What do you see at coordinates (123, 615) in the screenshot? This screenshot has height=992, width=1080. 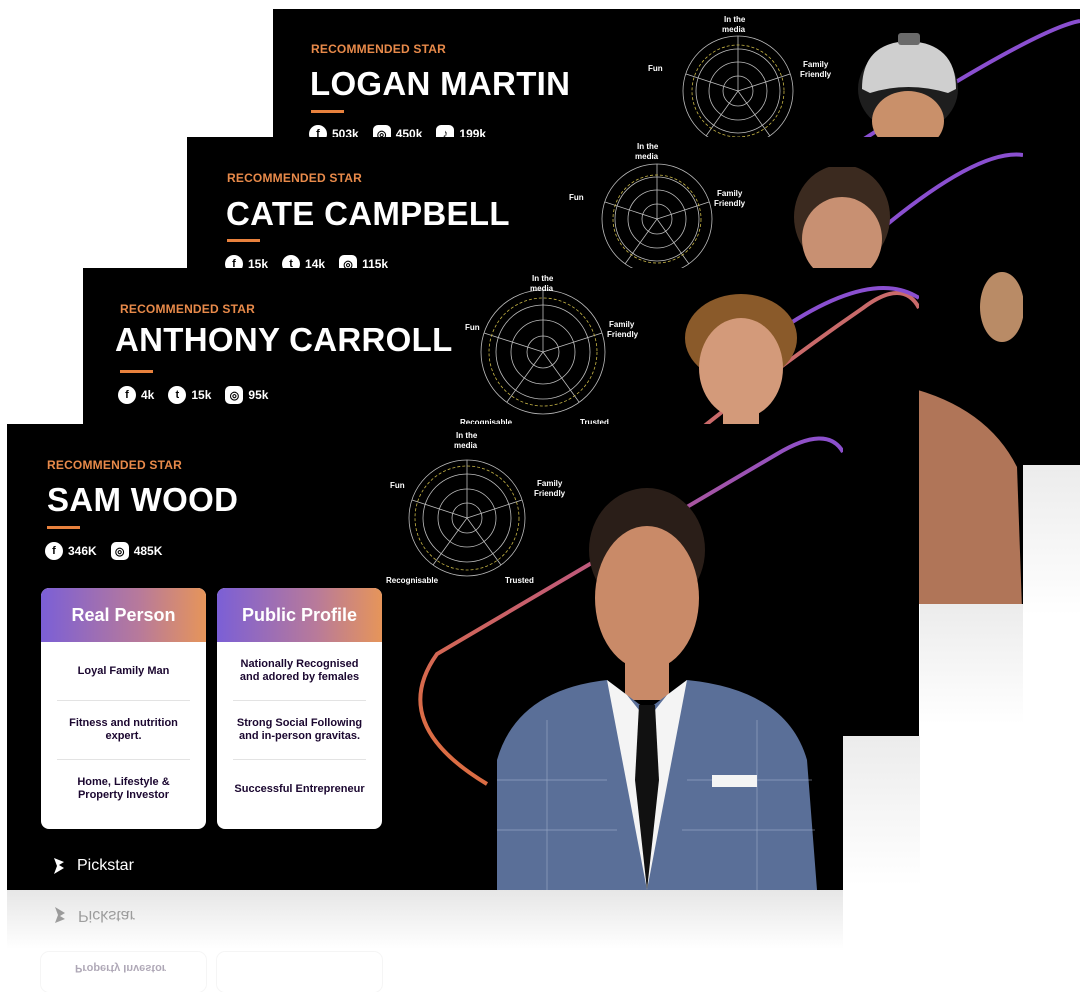 I see `real-person-title: Real Person` at bounding box center [123, 615].